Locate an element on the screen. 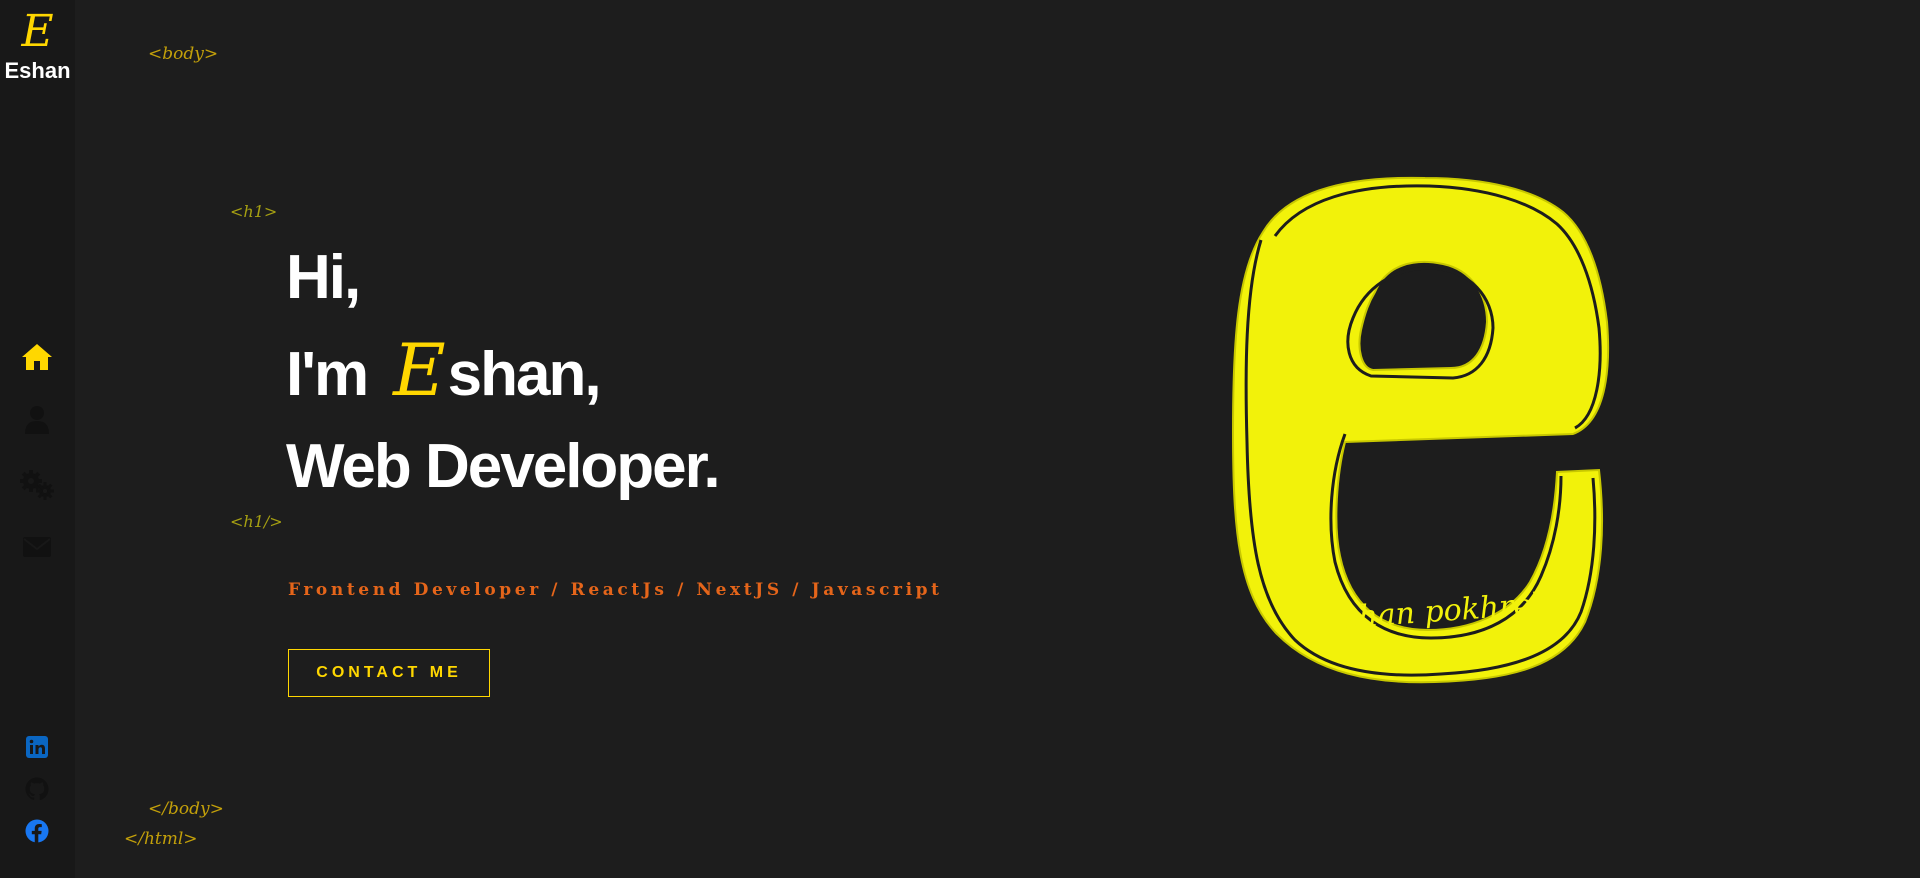 The height and width of the screenshot is (878, 1920). h1-open-tag: <h1> is located at coordinates (254, 211).